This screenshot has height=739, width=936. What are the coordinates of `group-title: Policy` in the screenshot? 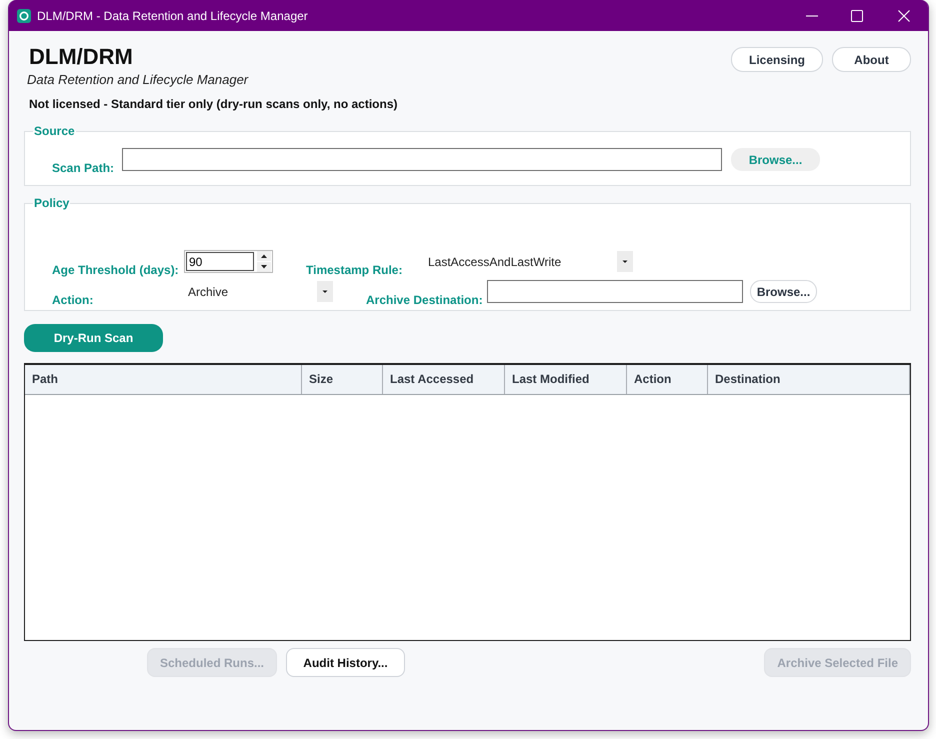 It's located at (51, 203).